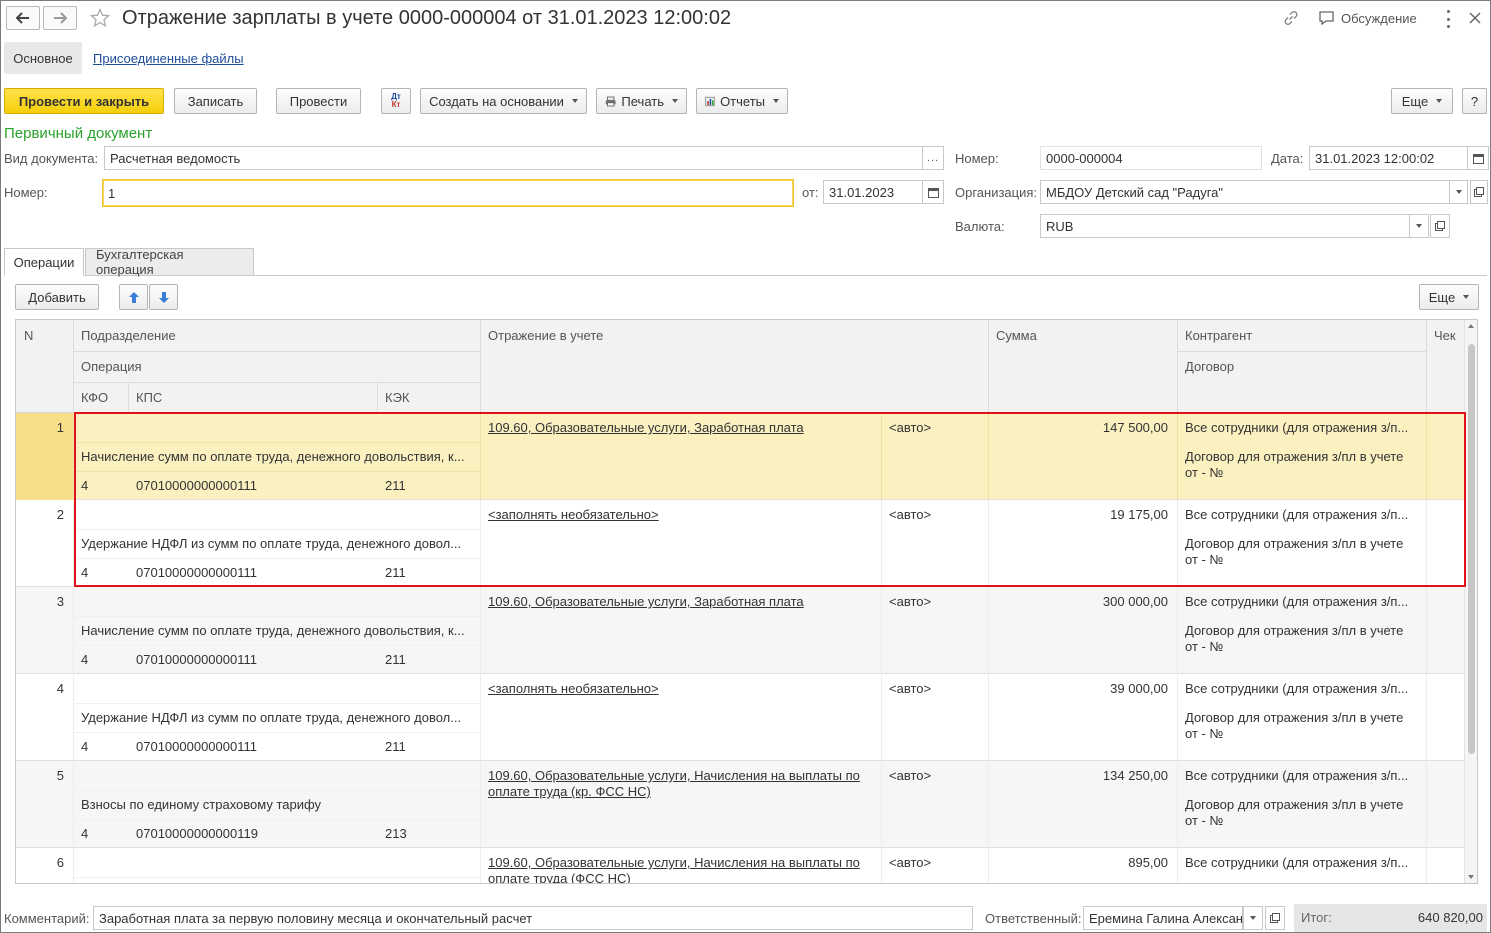  I want to click on tab-operations: Операции, so click(44, 262).